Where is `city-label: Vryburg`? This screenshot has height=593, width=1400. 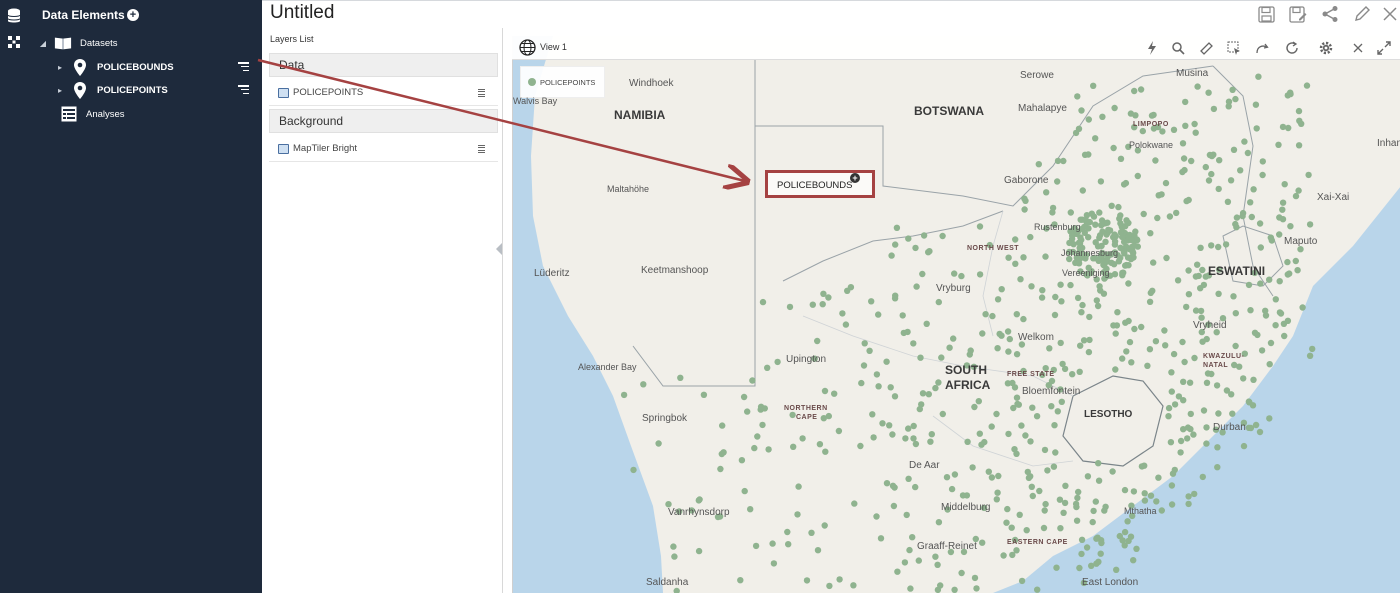
city-label: Vryburg is located at coordinates (953, 288).